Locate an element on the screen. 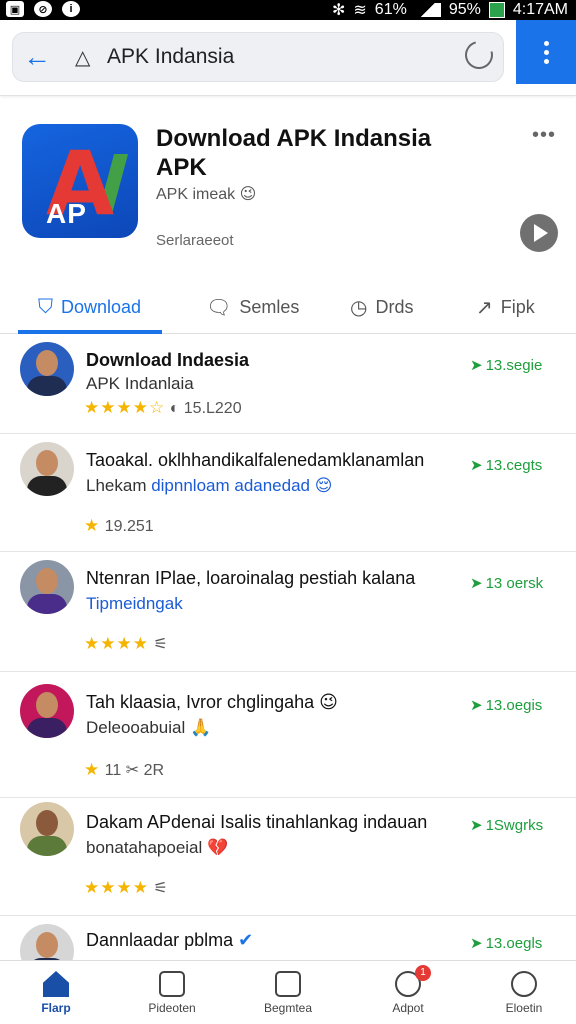 The width and height of the screenshot is (576, 1024). tab-label: Download is located at coordinates (101, 306).